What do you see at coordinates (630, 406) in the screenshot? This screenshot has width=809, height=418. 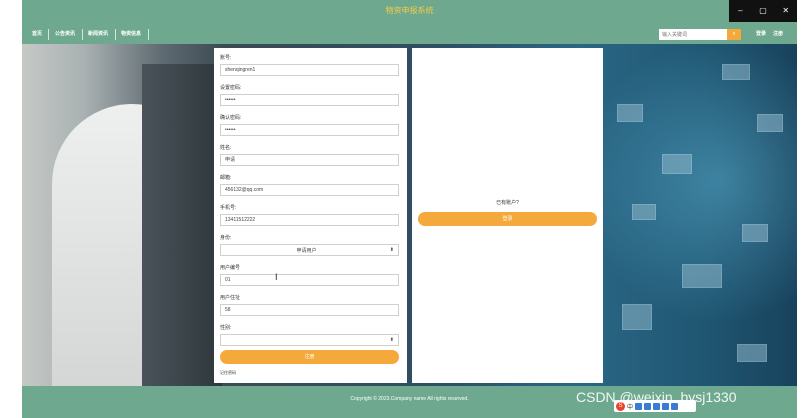 I see `ime-mode: 中` at bounding box center [630, 406].